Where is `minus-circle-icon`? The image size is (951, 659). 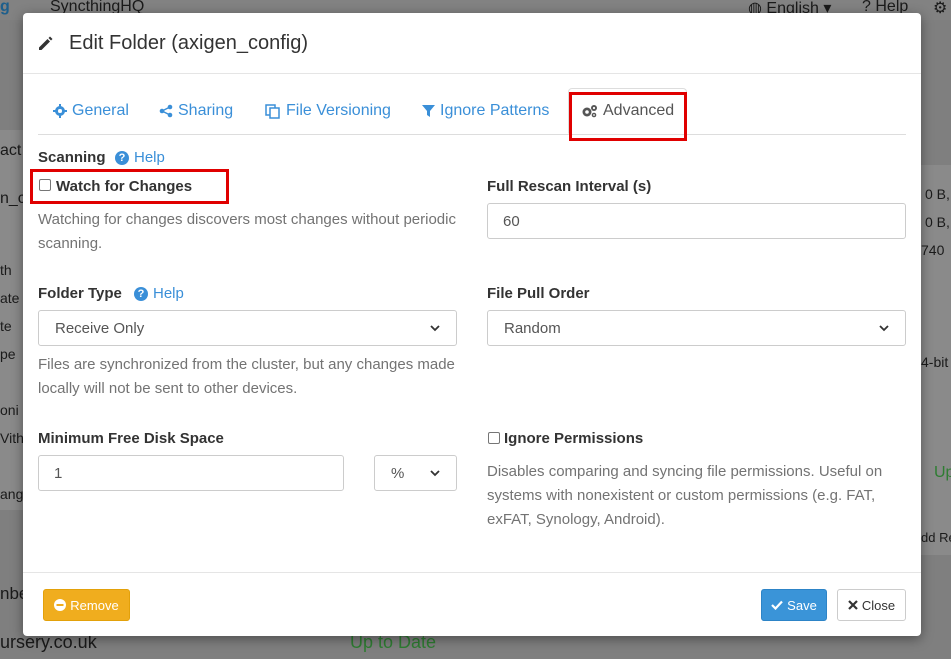 minus-circle-icon is located at coordinates (60, 605).